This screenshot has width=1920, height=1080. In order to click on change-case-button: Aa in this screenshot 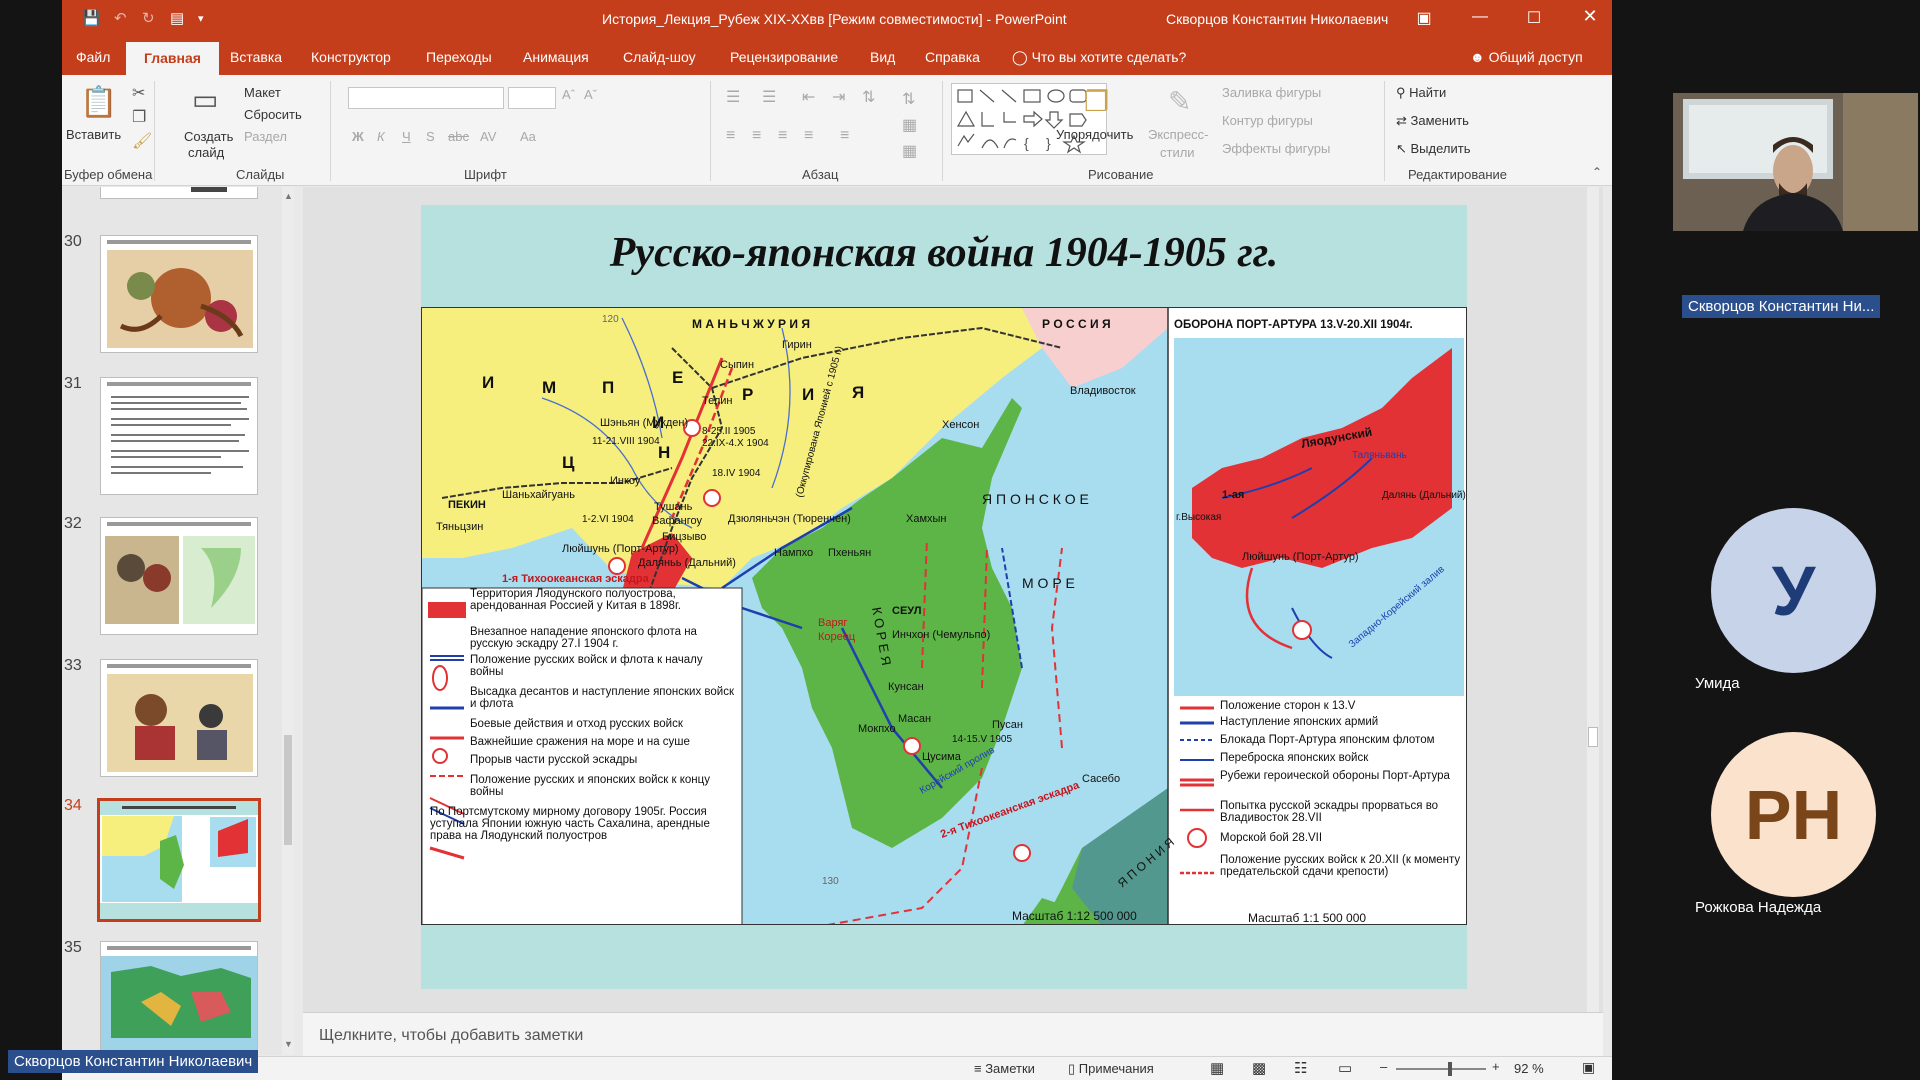, I will do `click(528, 136)`.